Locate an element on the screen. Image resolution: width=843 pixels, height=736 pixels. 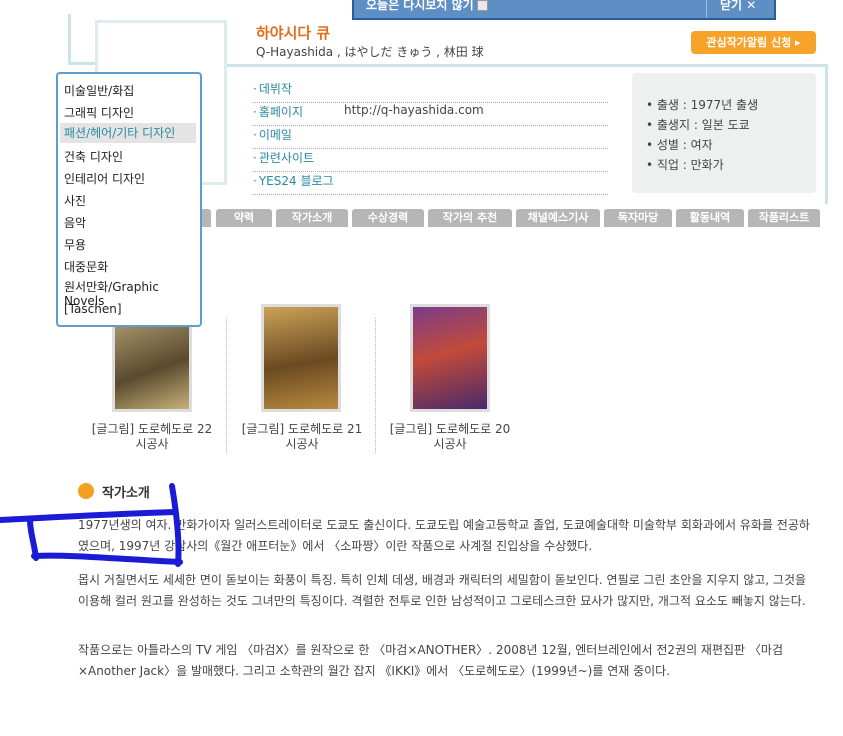
tab-author-recommend: 작가의 추천 is located at coordinates (470, 218).